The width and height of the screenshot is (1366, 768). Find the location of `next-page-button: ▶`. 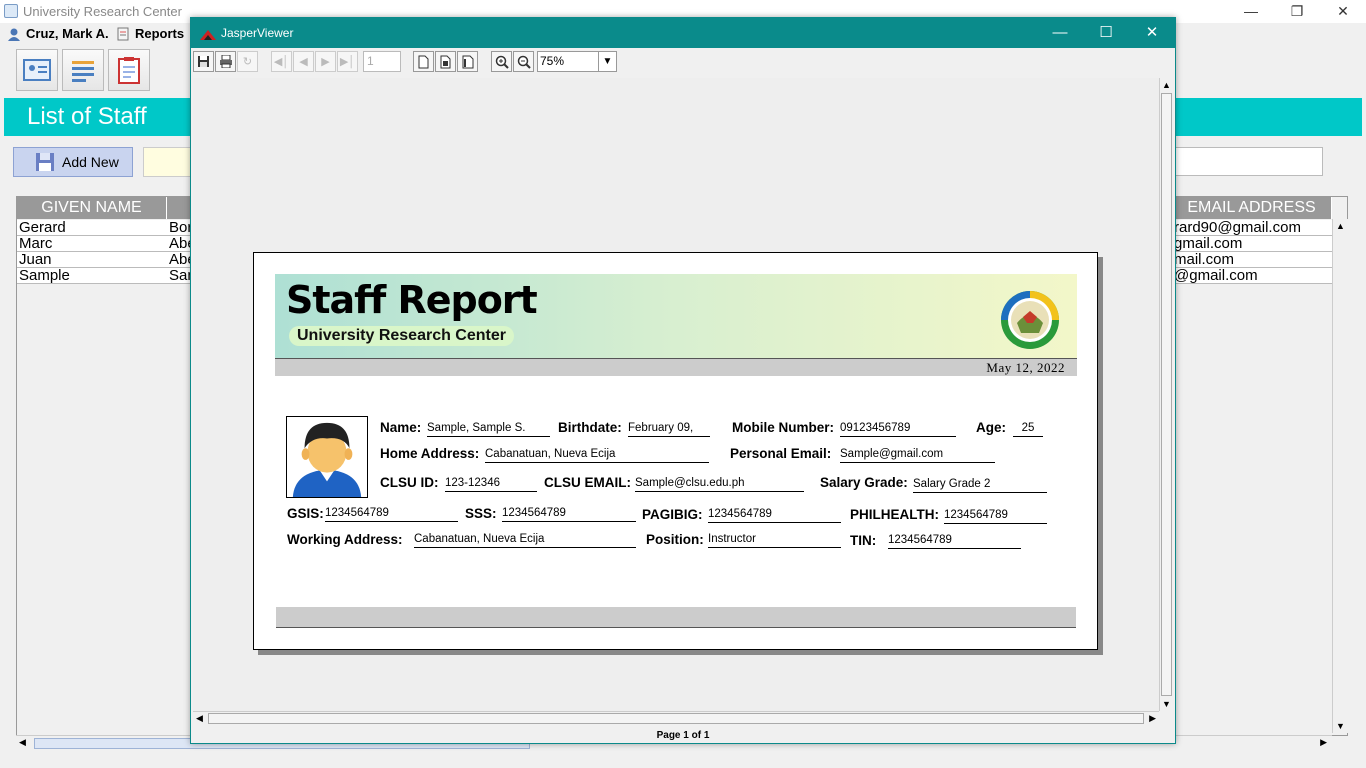

next-page-button: ▶ is located at coordinates (325, 61).